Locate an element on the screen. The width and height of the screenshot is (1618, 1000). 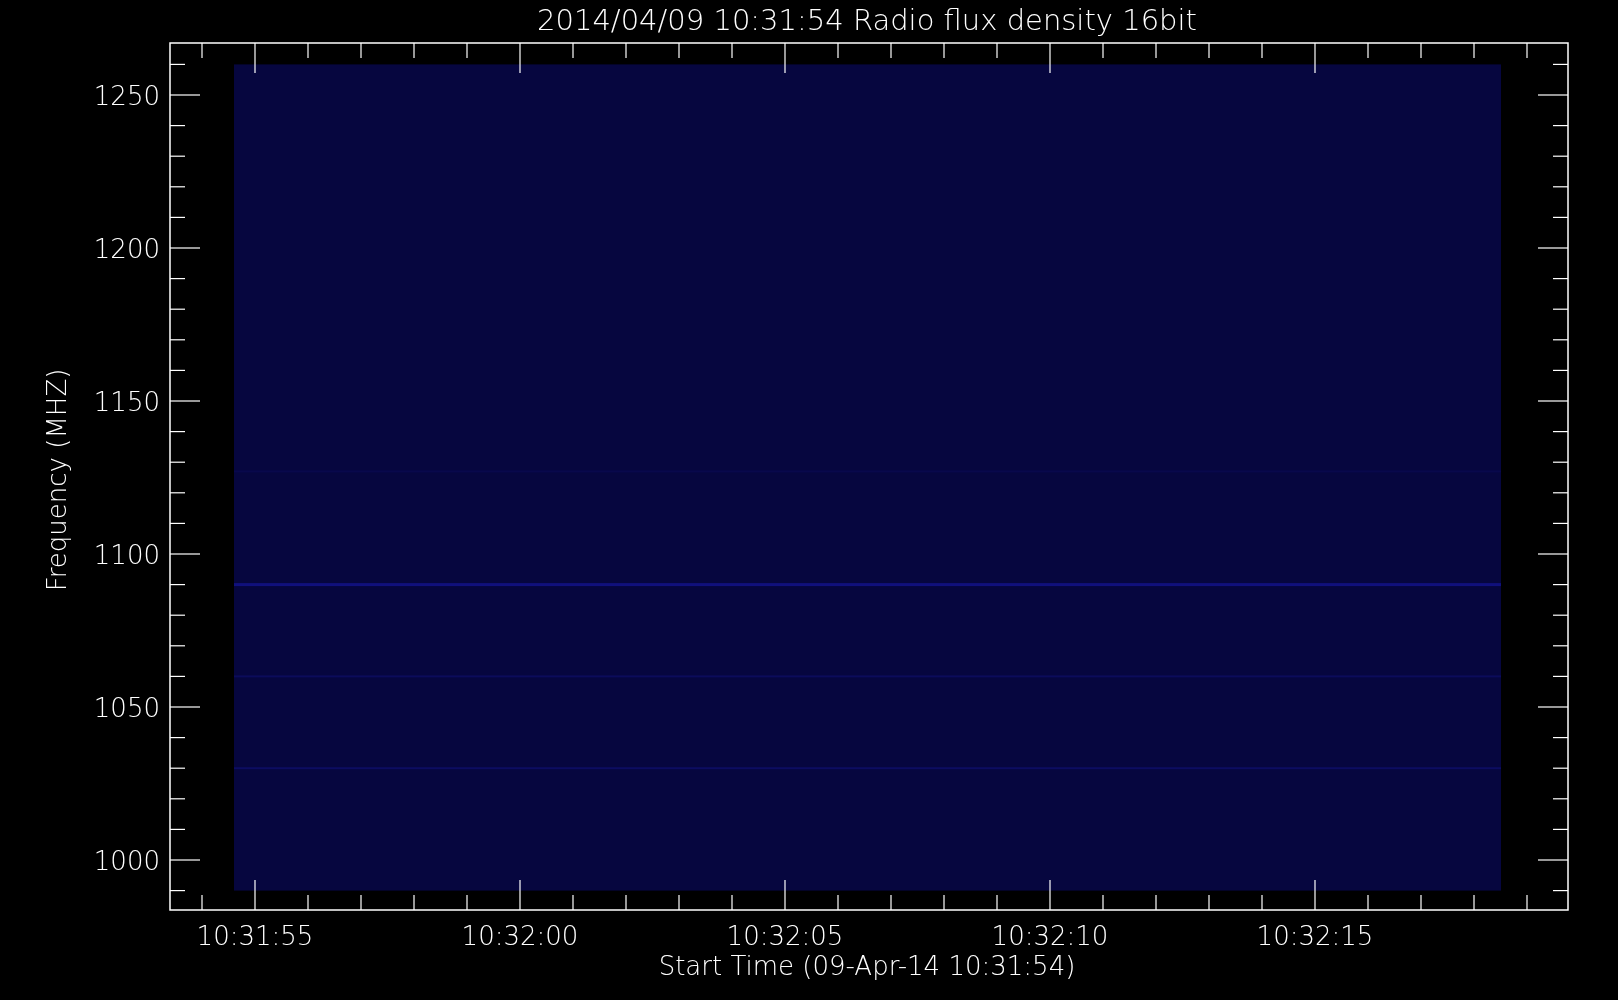
x-tick-label: 10:32:15 is located at coordinates (1315, 936).